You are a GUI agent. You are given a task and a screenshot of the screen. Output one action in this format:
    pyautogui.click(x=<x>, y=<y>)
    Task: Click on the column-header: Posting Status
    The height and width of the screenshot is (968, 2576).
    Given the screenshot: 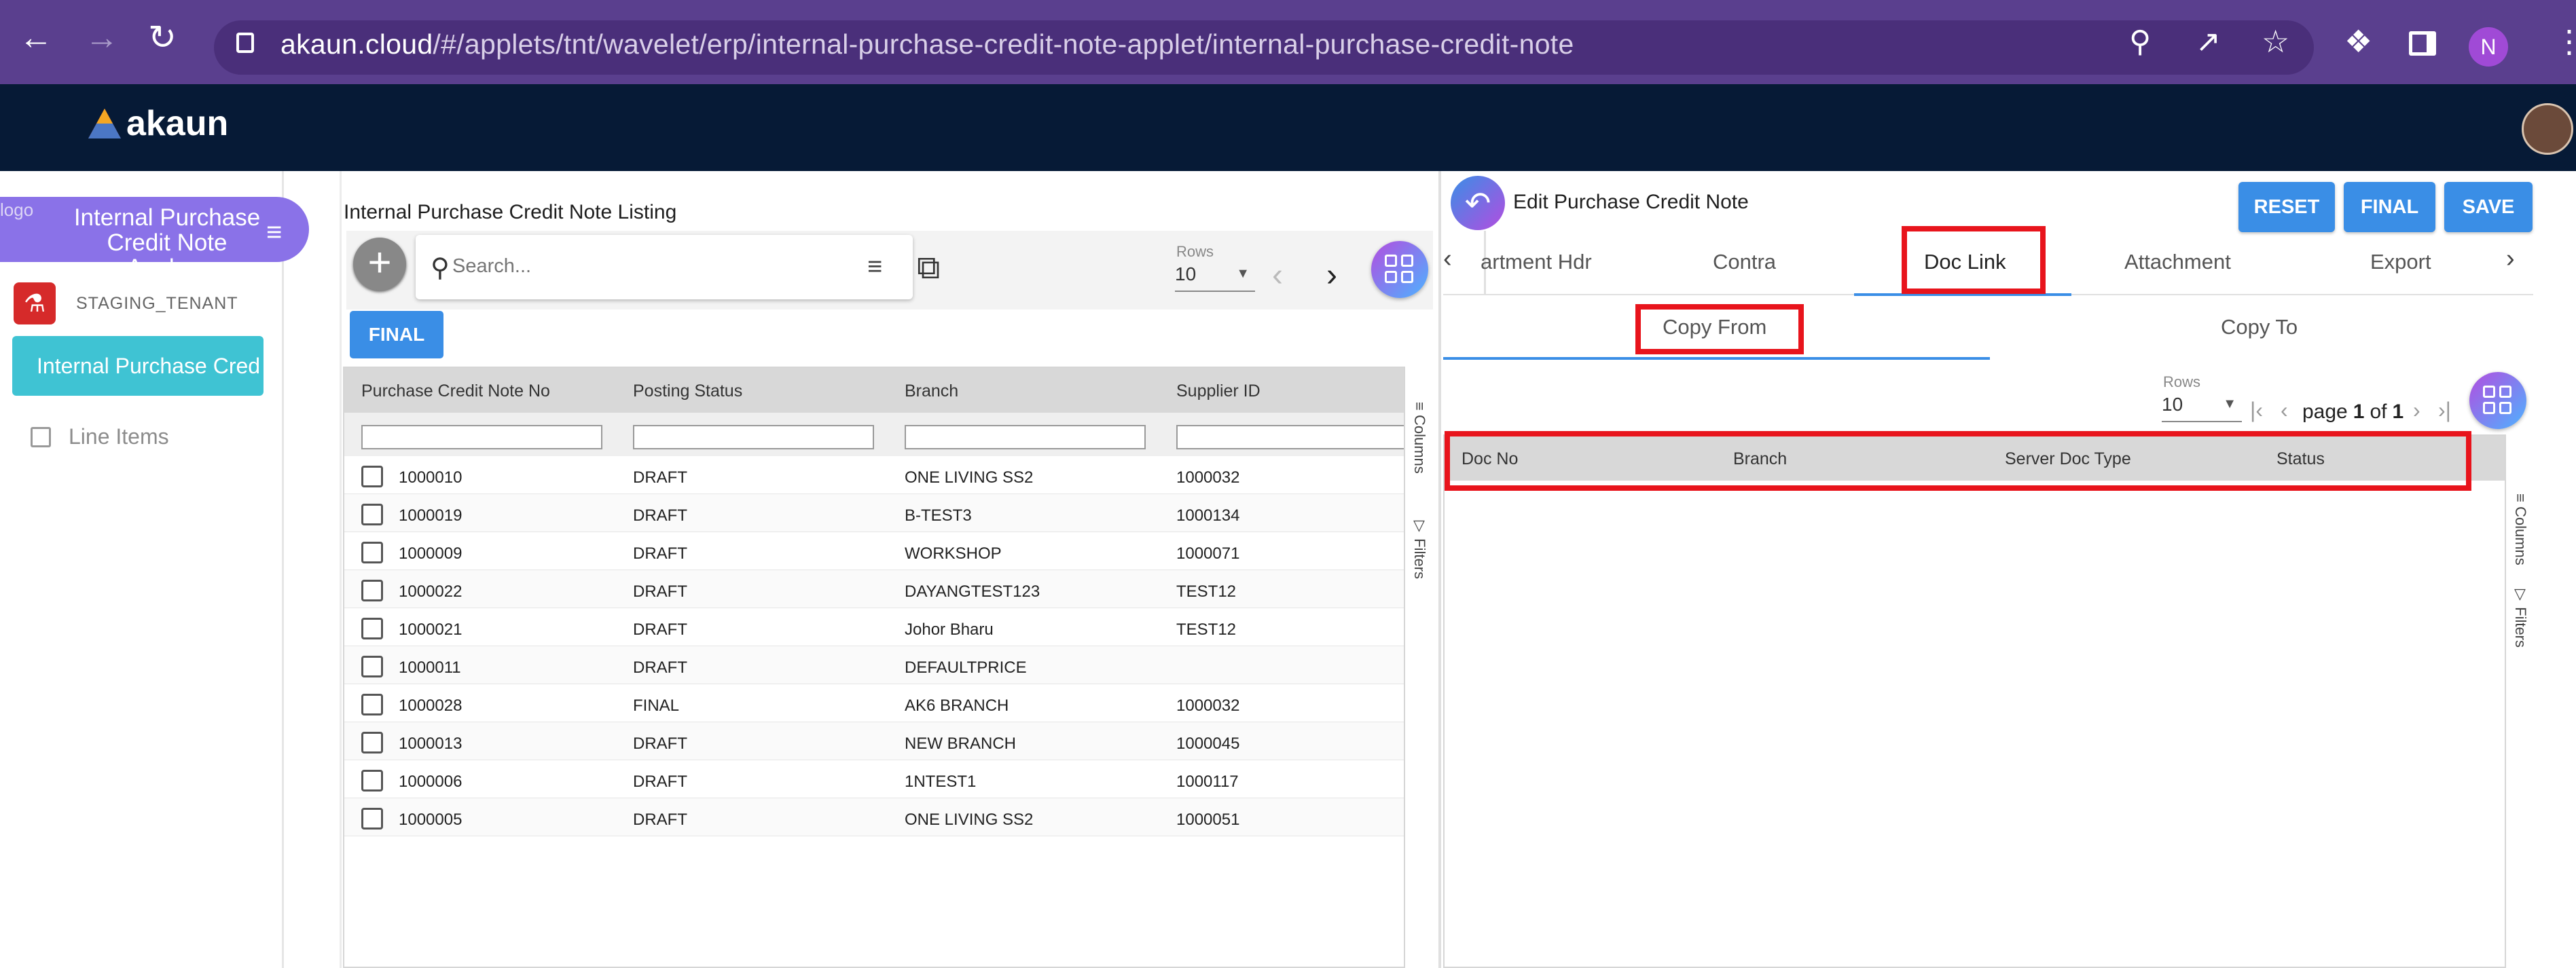 What is the action you would take?
    pyautogui.click(x=687, y=391)
    